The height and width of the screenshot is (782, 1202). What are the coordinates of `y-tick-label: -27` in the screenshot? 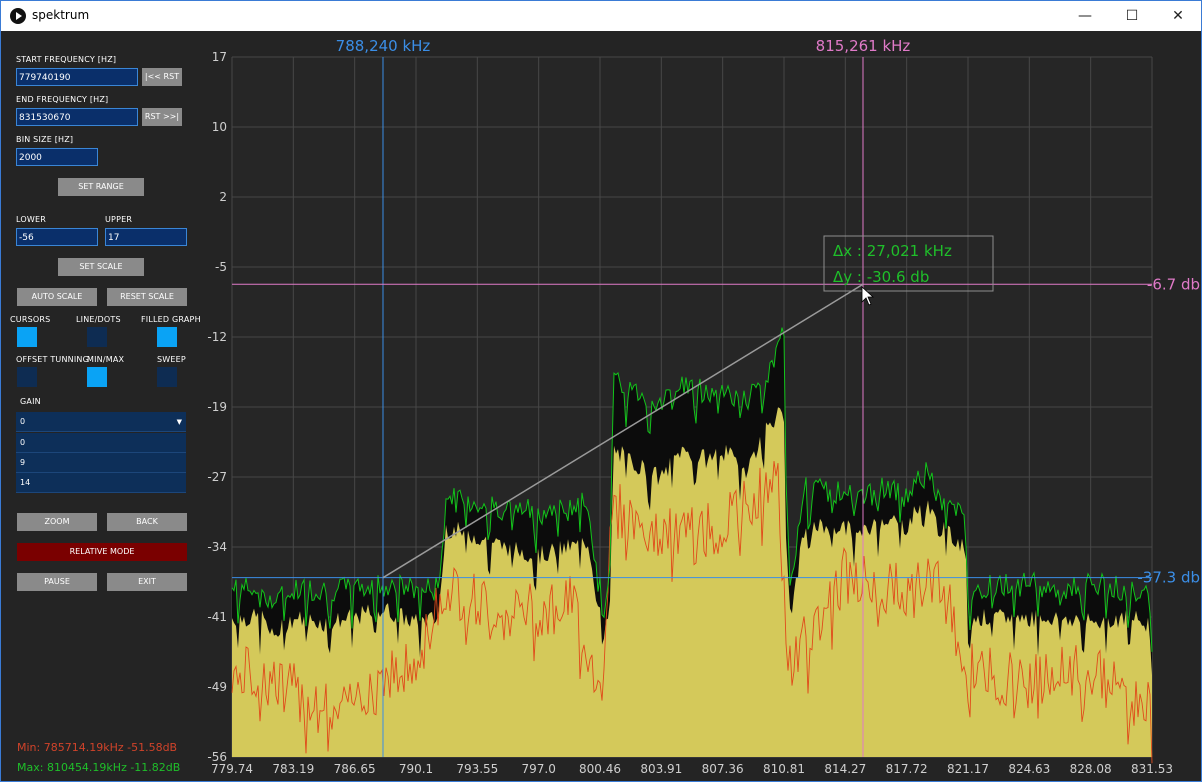 It's located at (217, 477).